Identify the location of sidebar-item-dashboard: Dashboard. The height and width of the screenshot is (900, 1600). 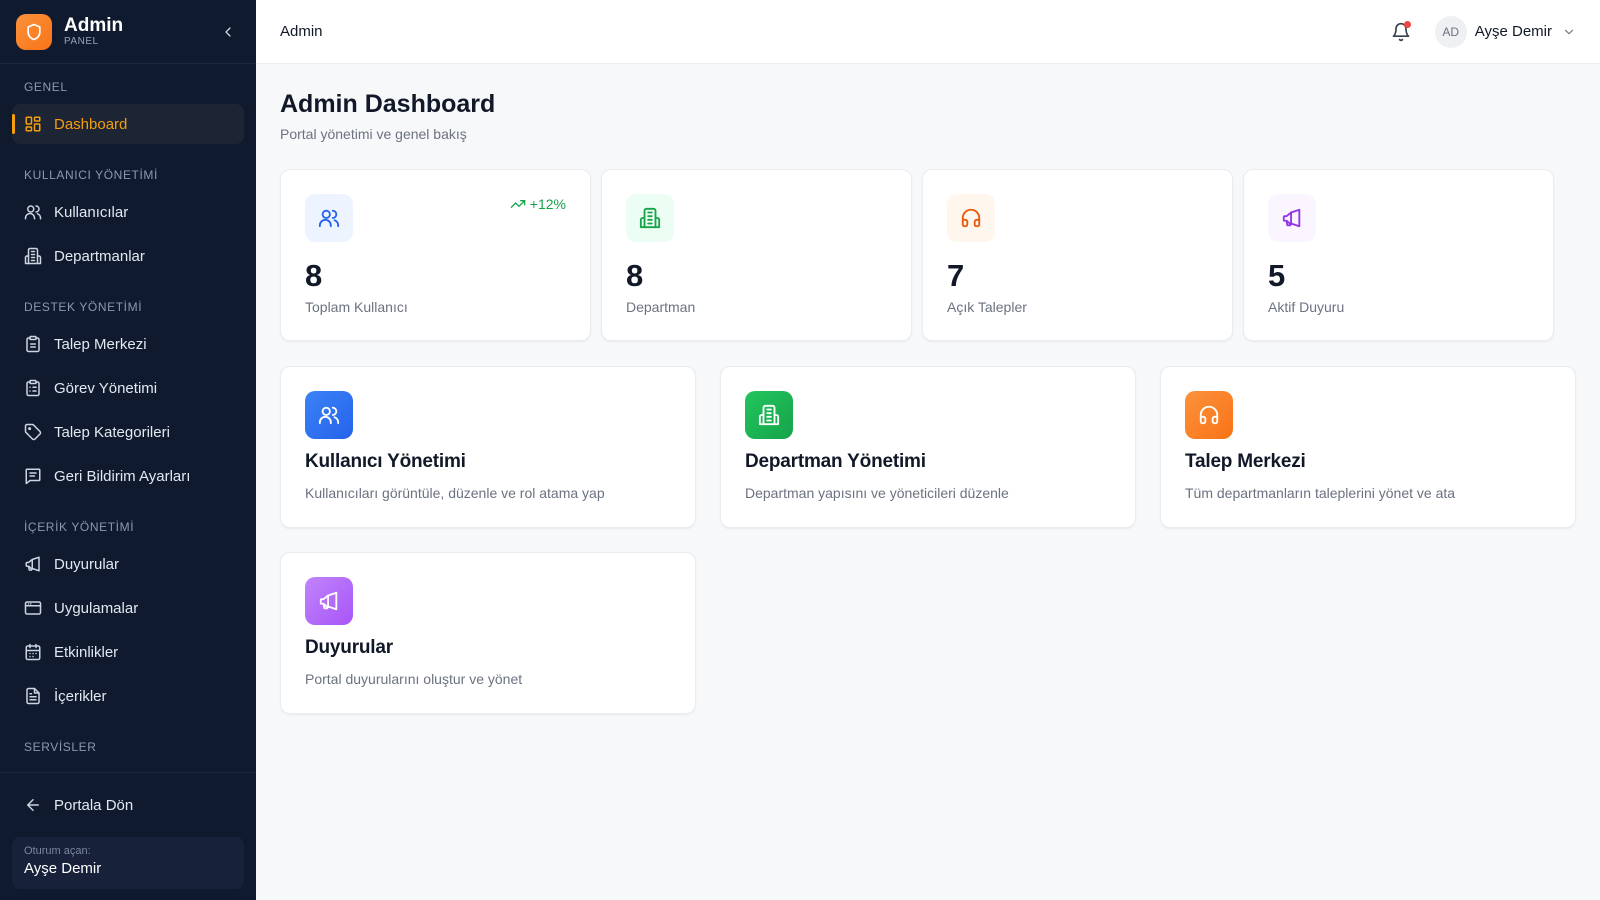
(128, 124).